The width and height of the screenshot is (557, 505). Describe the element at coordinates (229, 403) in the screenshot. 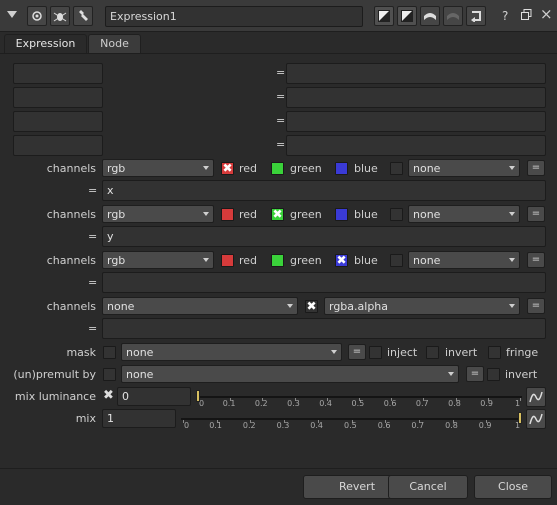

I see `mix-luminance-slider-tick-label: 0.1` at that location.